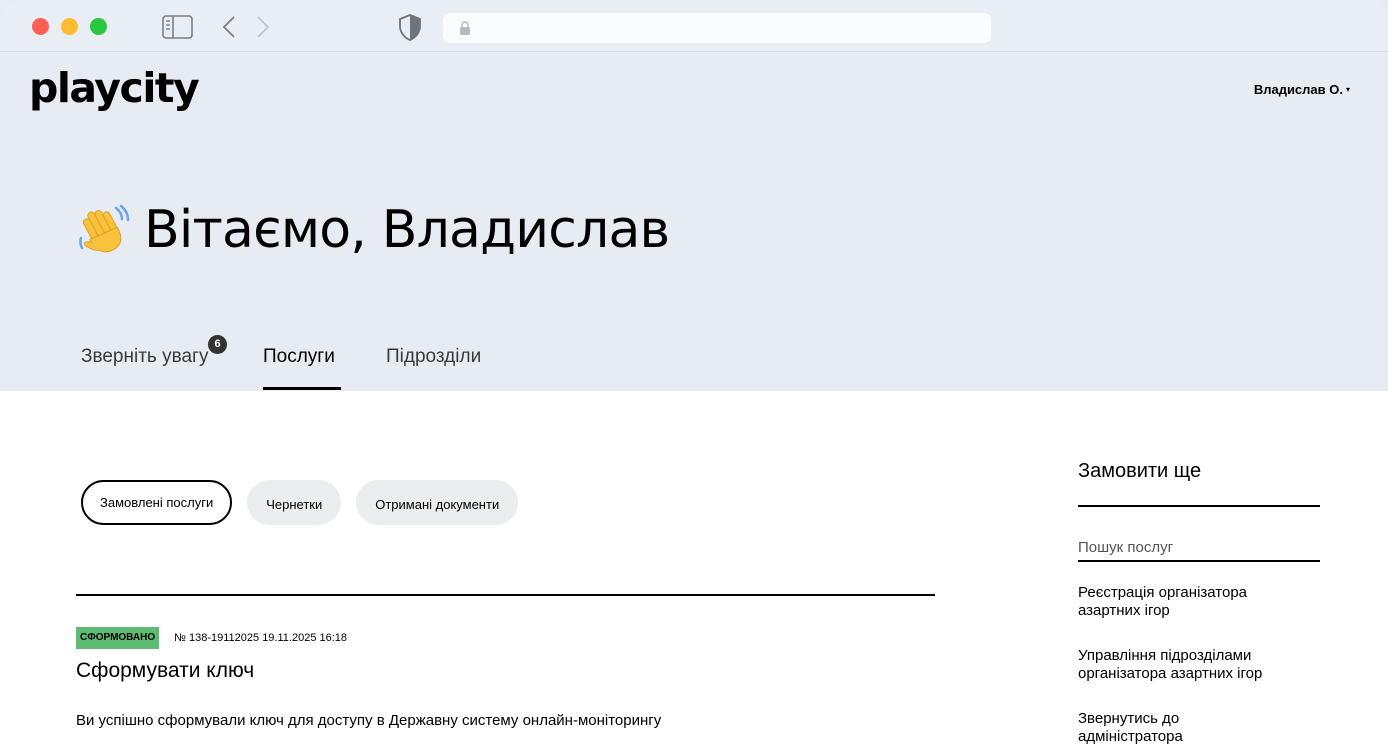 The image size is (1388, 754). I want to click on order-title: Сформувати ключ, so click(165, 671).